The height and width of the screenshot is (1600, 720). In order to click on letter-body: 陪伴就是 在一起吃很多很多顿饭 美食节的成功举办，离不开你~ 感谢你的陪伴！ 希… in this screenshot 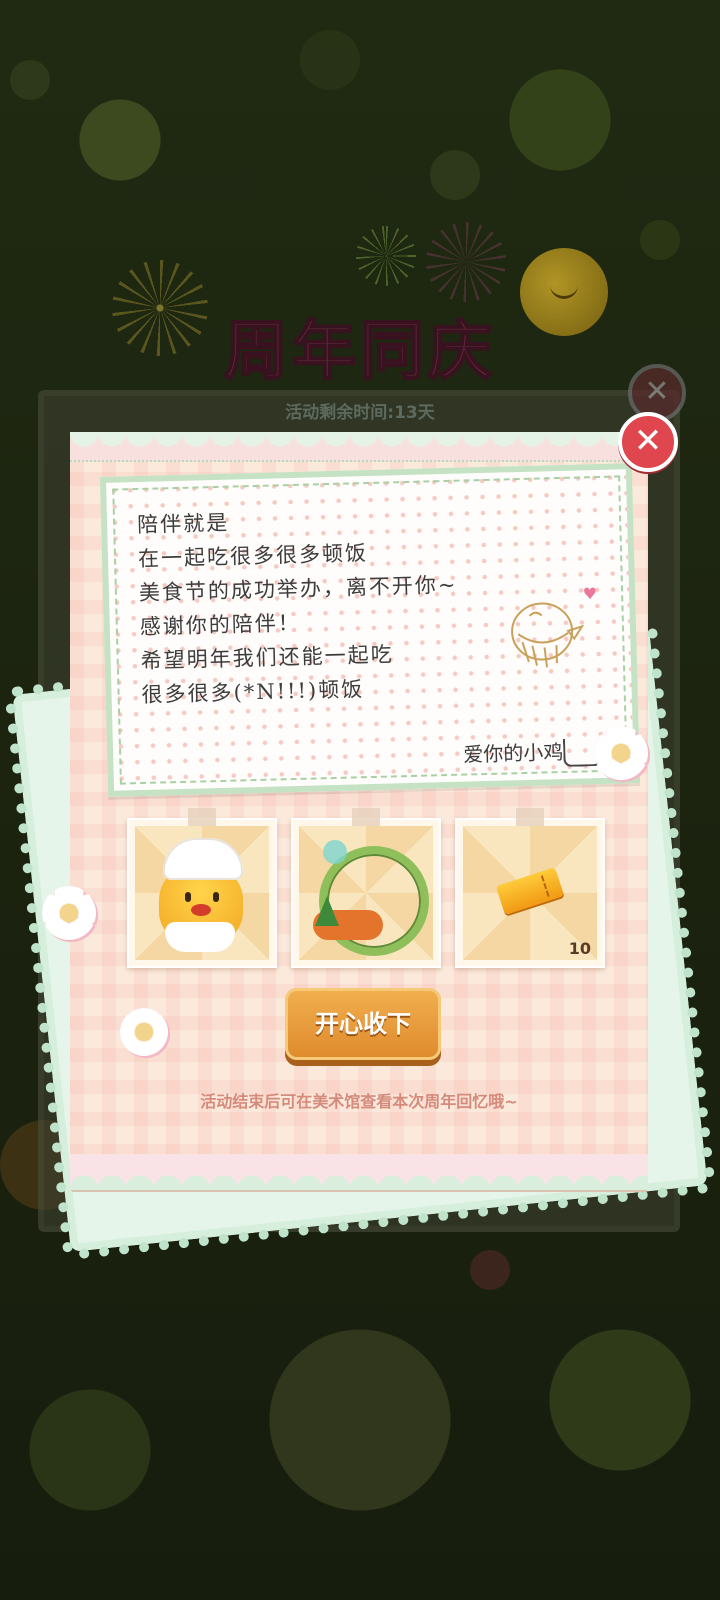, I will do `click(299, 606)`.